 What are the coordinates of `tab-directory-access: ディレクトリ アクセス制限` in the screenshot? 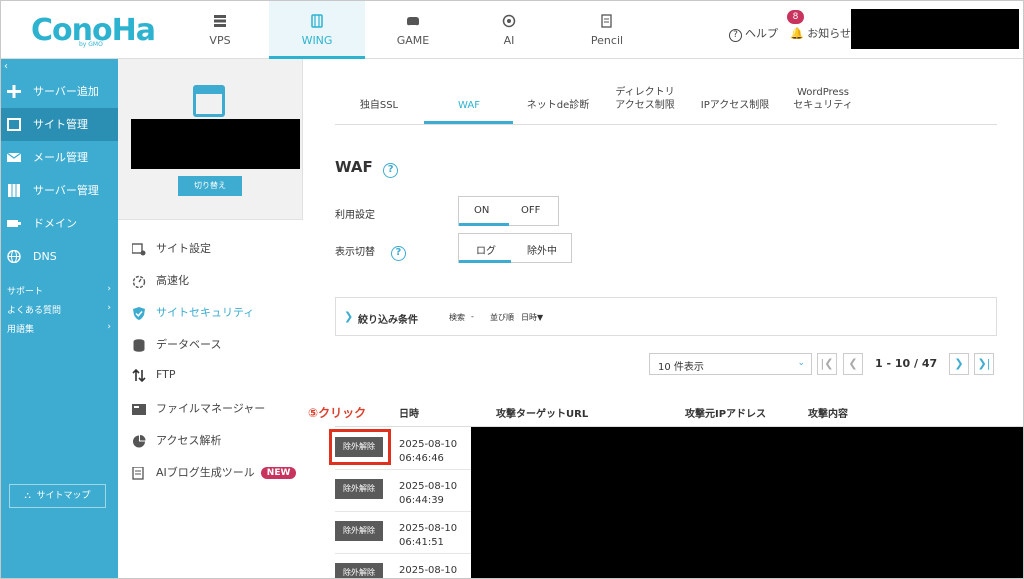 It's located at (645, 99).